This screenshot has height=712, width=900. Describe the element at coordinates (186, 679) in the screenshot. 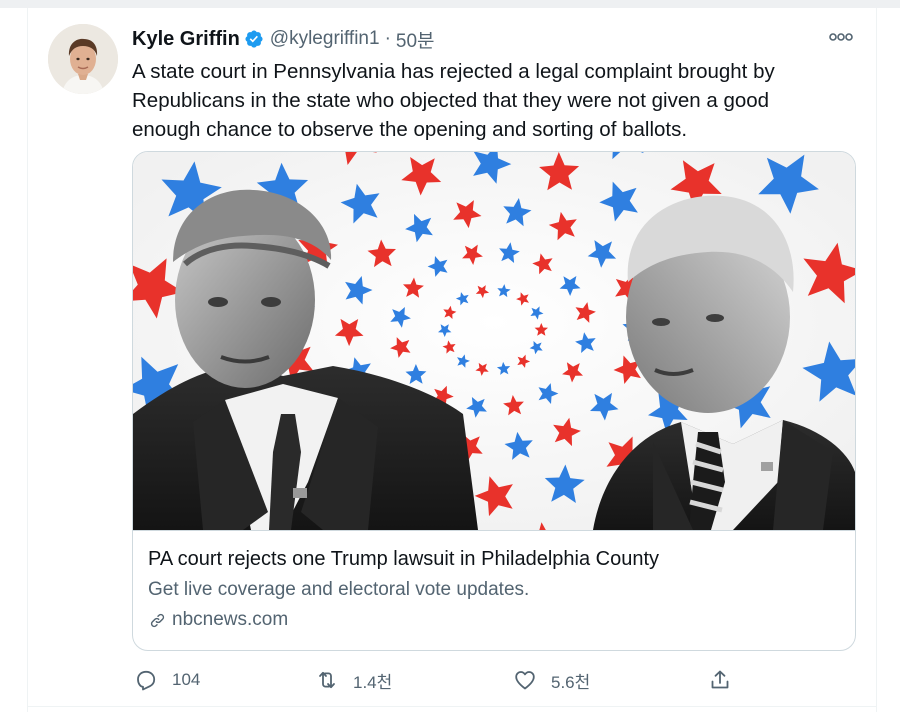

I see `reply-count: 104` at that location.